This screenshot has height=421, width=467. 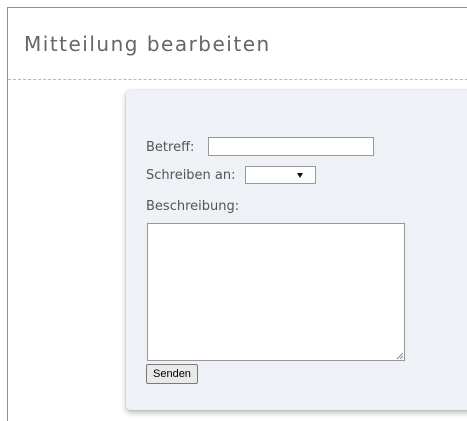 What do you see at coordinates (193, 206) in the screenshot?
I see `description-label: Beschreibung:` at bounding box center [193, 206].